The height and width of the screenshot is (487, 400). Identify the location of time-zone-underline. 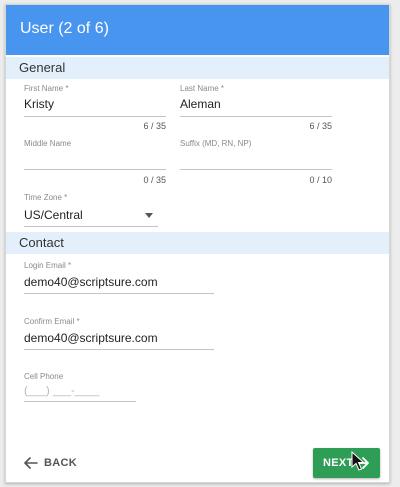
(91, 226).